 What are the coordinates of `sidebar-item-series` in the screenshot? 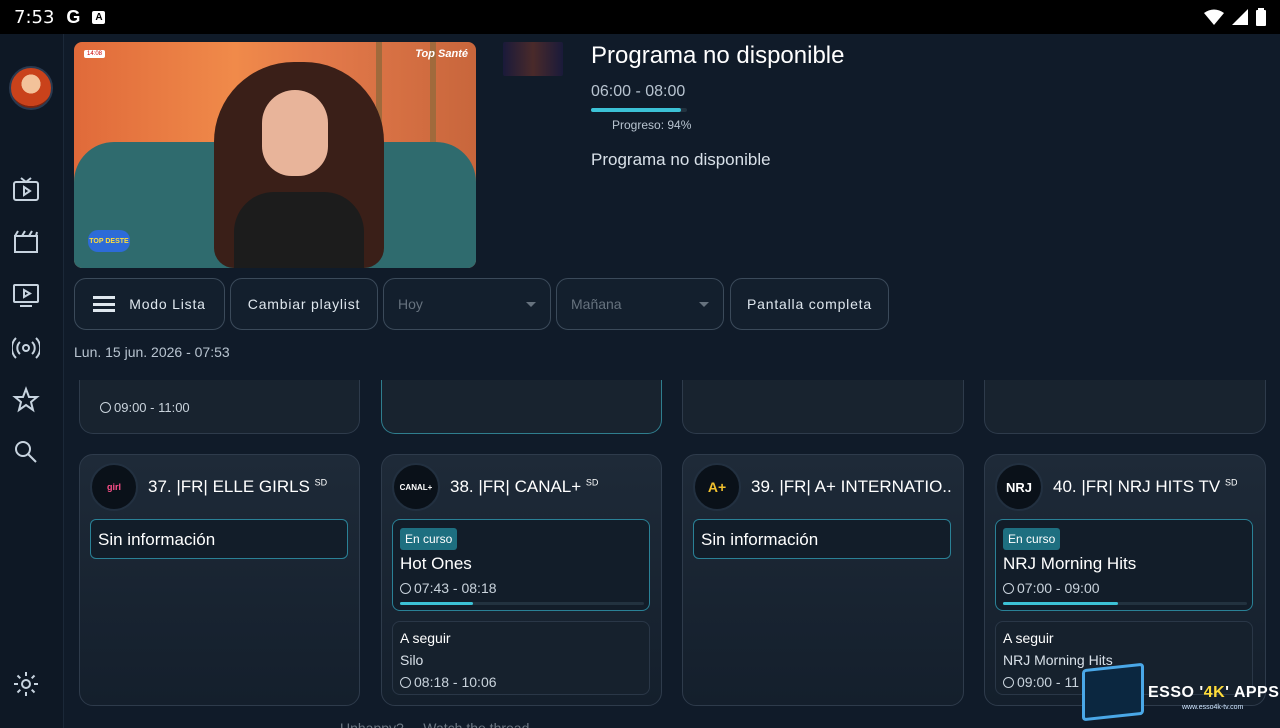 It's located at (26, 295).